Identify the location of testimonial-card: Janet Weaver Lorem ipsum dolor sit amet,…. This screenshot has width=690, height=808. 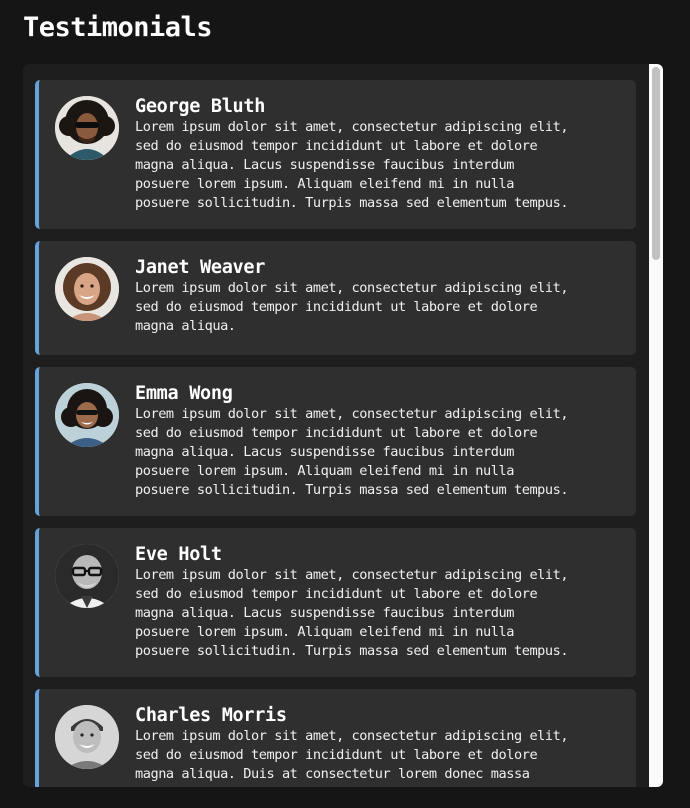
(335, 298).